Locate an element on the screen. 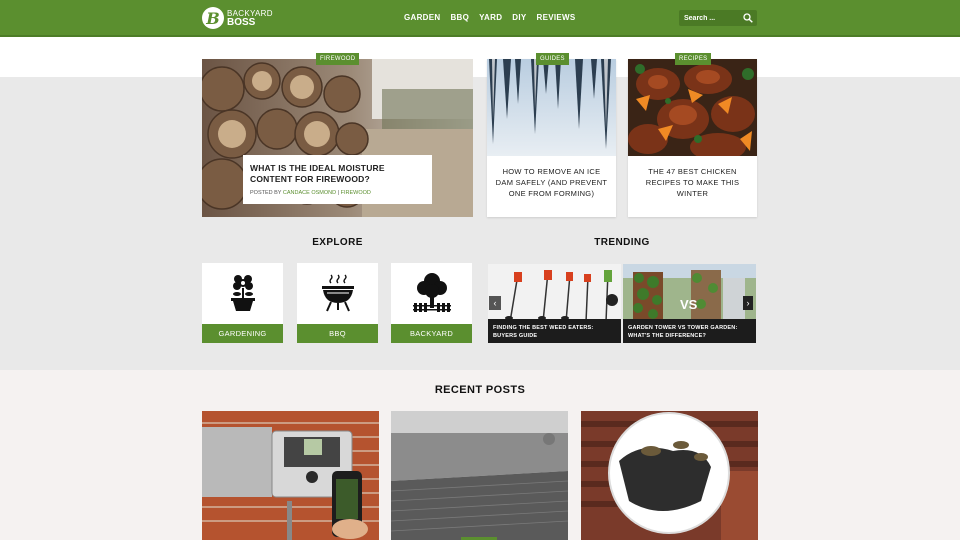 This screenshot has height=540, width=960. search-icon is located at coordinates (748, 18).